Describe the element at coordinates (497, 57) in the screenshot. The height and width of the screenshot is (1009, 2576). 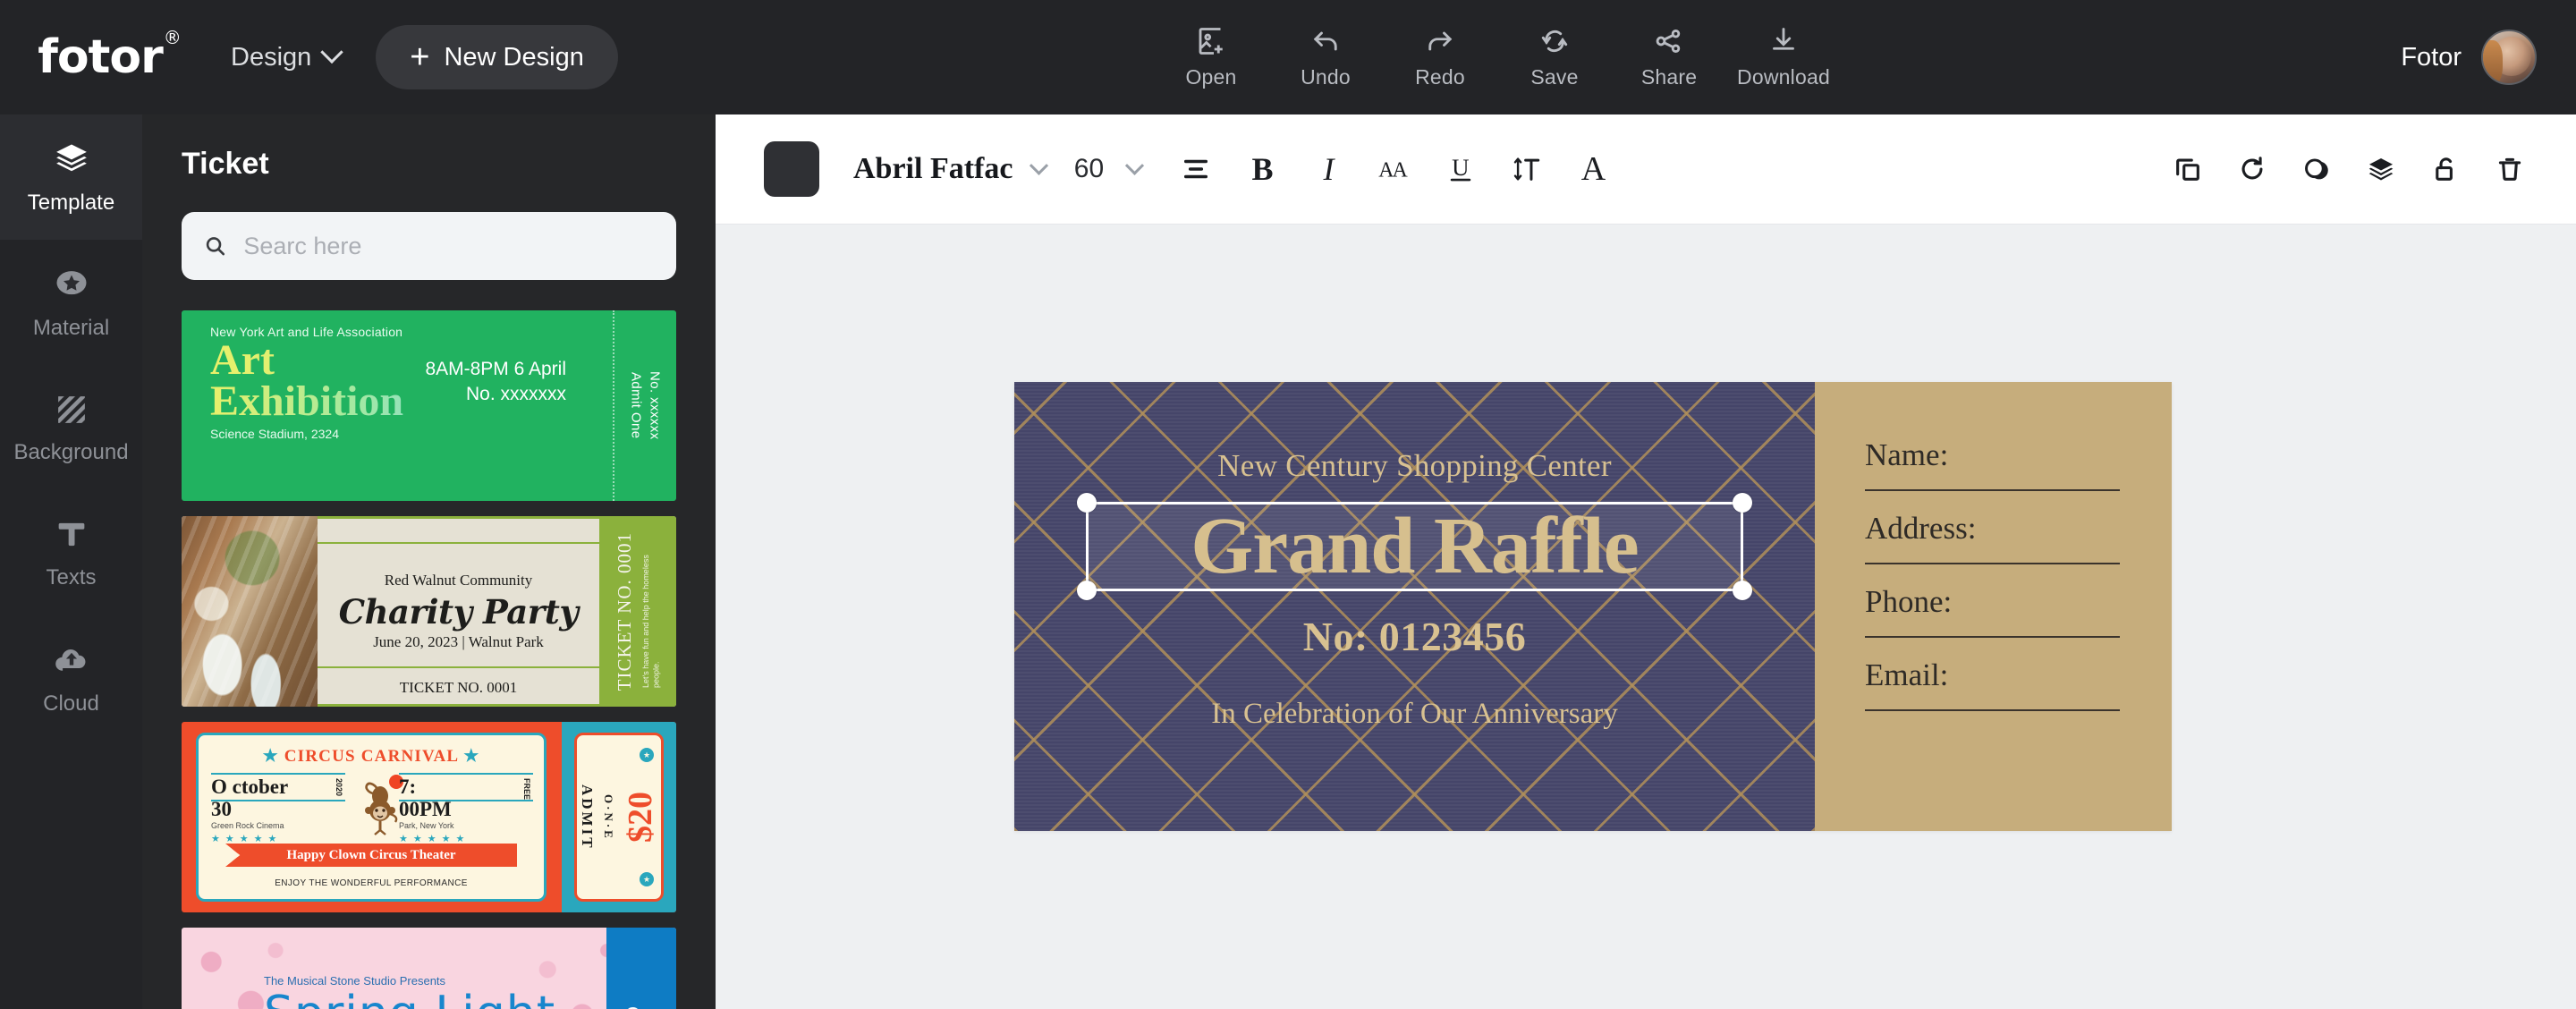
I see `new-design-button: + New Design` at that location.